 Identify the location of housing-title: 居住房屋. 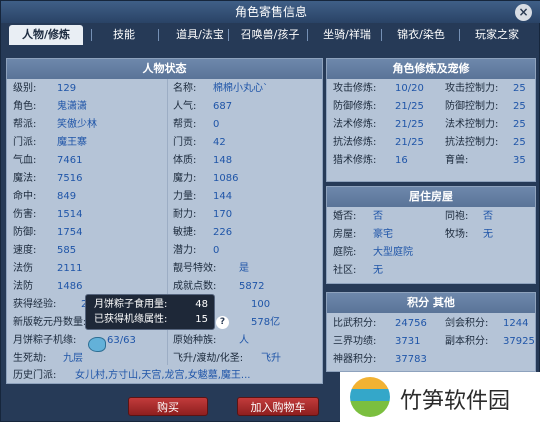
(431, 197).